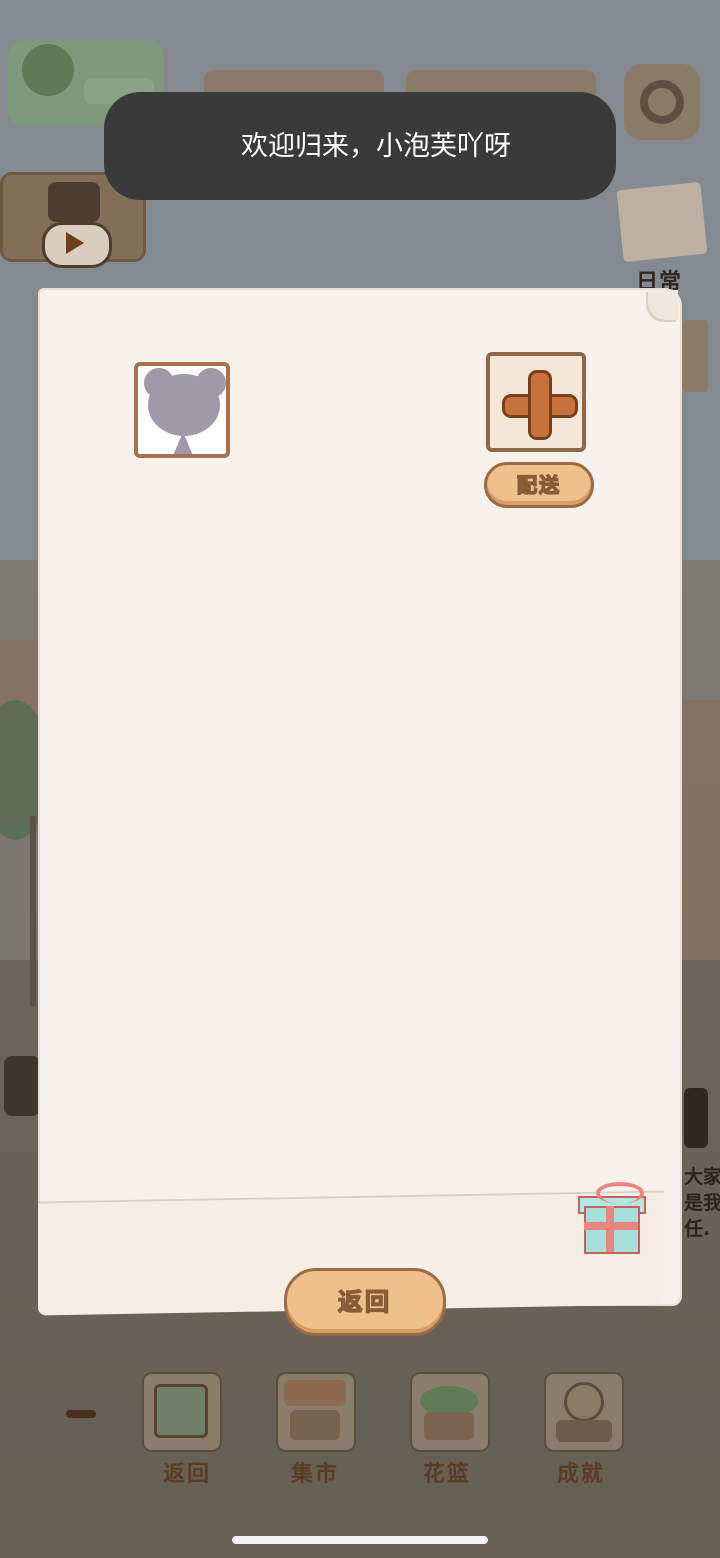 Image resolution: width=720 pixels, height=1558 pixels. Describe the element at coordinates (702, 1203) in the screenshot. I see `background-chat-line: 是我` at that location.